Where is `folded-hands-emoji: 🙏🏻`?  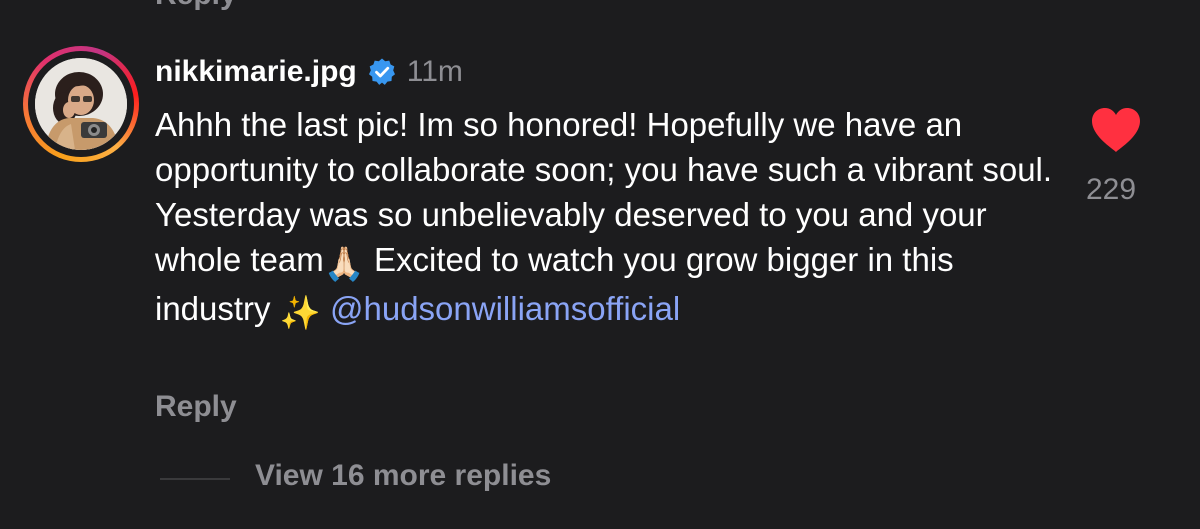 folded-hands-emoji: 🙏🏻 is located at coordinates (344, 263).